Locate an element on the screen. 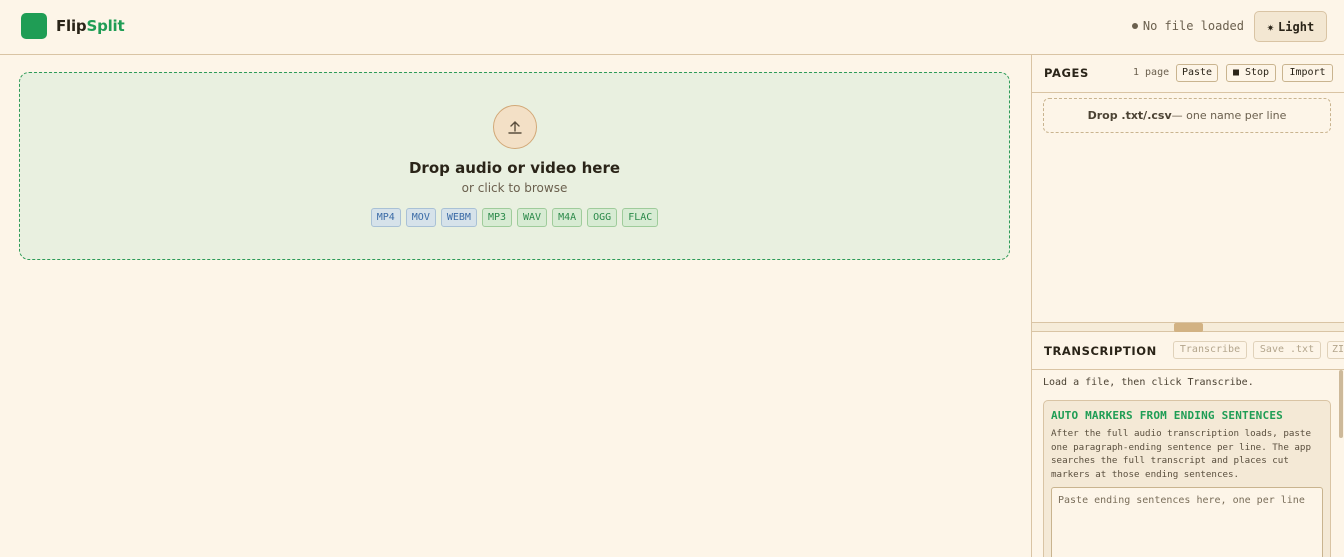  app-title: FlipSplit is located at coordinates (90, 26).